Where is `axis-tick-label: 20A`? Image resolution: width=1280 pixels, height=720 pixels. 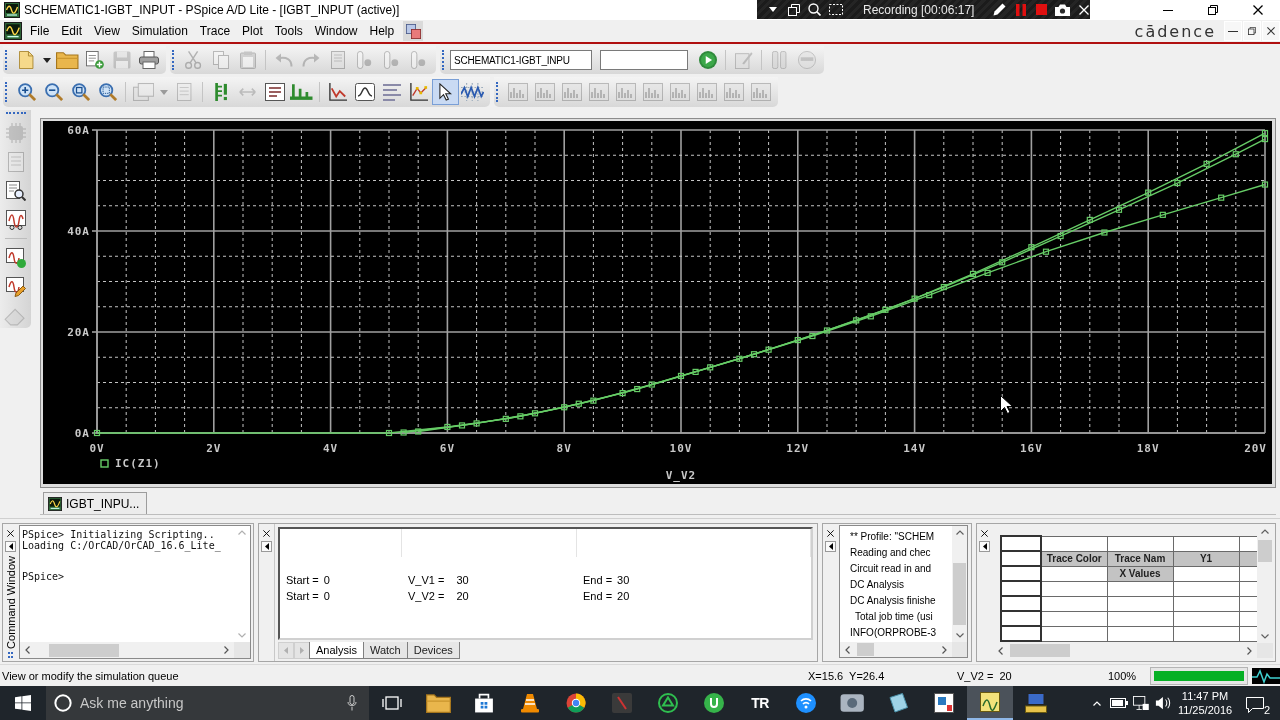
axis-tick-label: 20A is located at coordinates (78, 332).